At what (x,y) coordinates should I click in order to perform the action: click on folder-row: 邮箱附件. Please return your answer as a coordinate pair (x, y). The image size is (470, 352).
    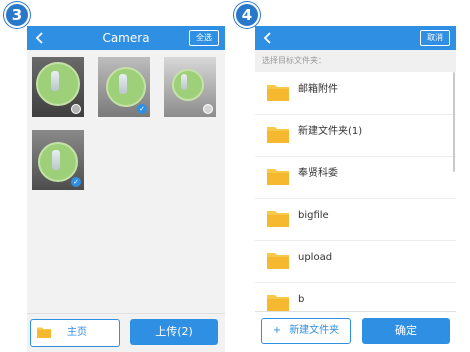
    Looking at the image, I should click on (355, 93).